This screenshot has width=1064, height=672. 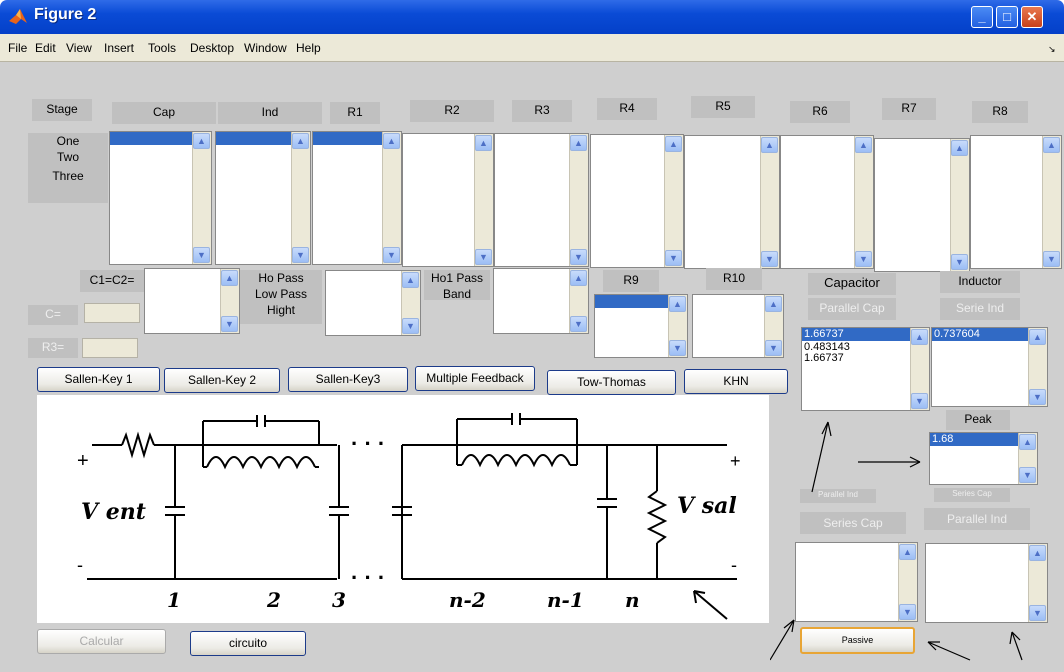 What do you see at coordinates (113, 512) in the screenshot?
I see `v-ent-label: V ent` at bounding box center [113, 512].